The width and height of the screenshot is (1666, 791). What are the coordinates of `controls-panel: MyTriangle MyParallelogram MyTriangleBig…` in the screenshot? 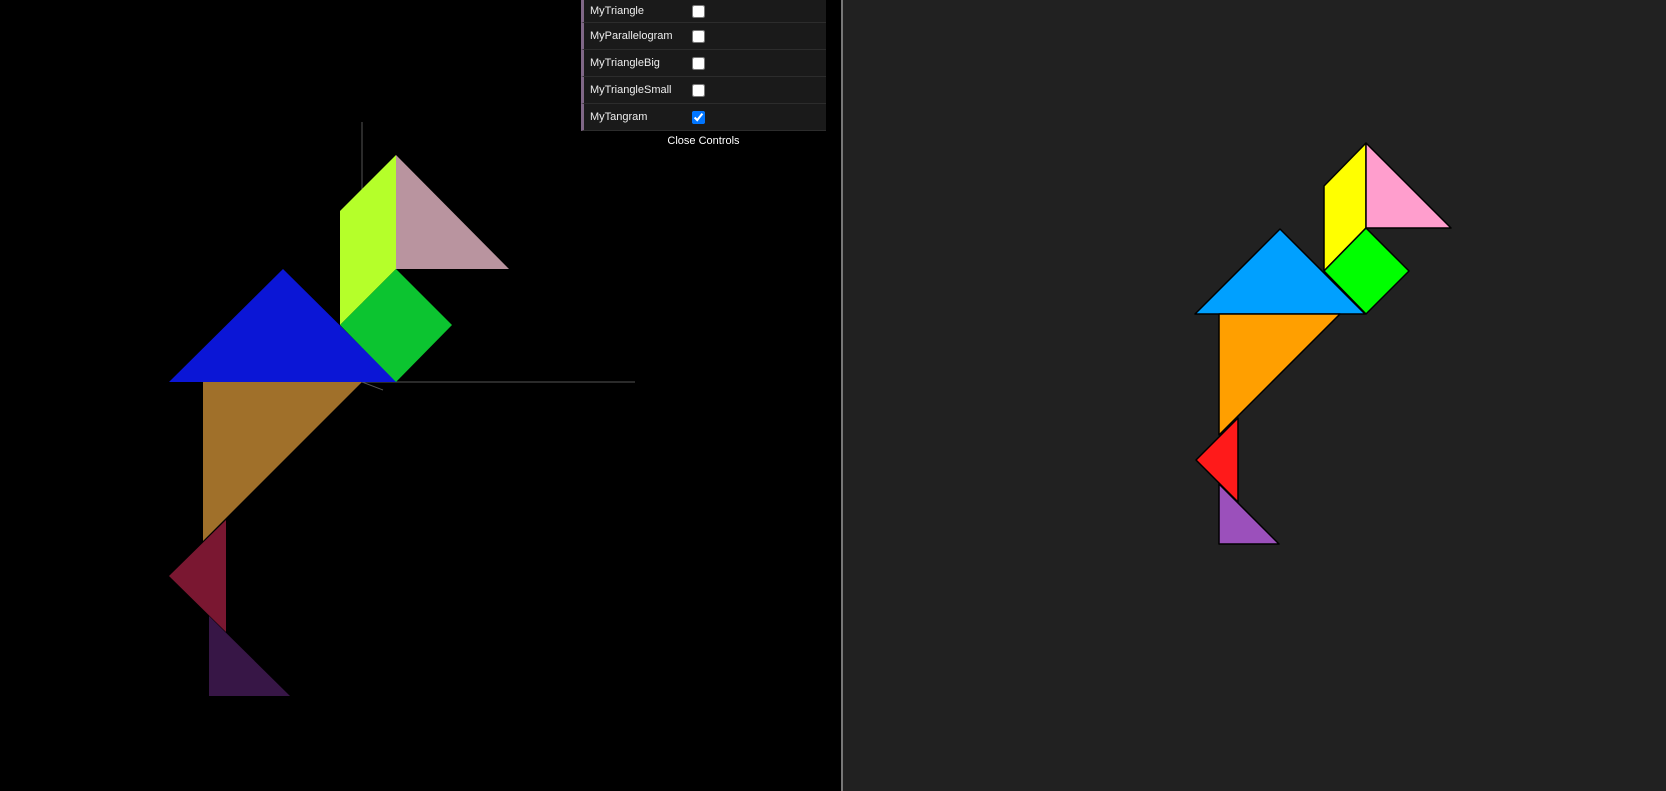 It's located at (703, 75).